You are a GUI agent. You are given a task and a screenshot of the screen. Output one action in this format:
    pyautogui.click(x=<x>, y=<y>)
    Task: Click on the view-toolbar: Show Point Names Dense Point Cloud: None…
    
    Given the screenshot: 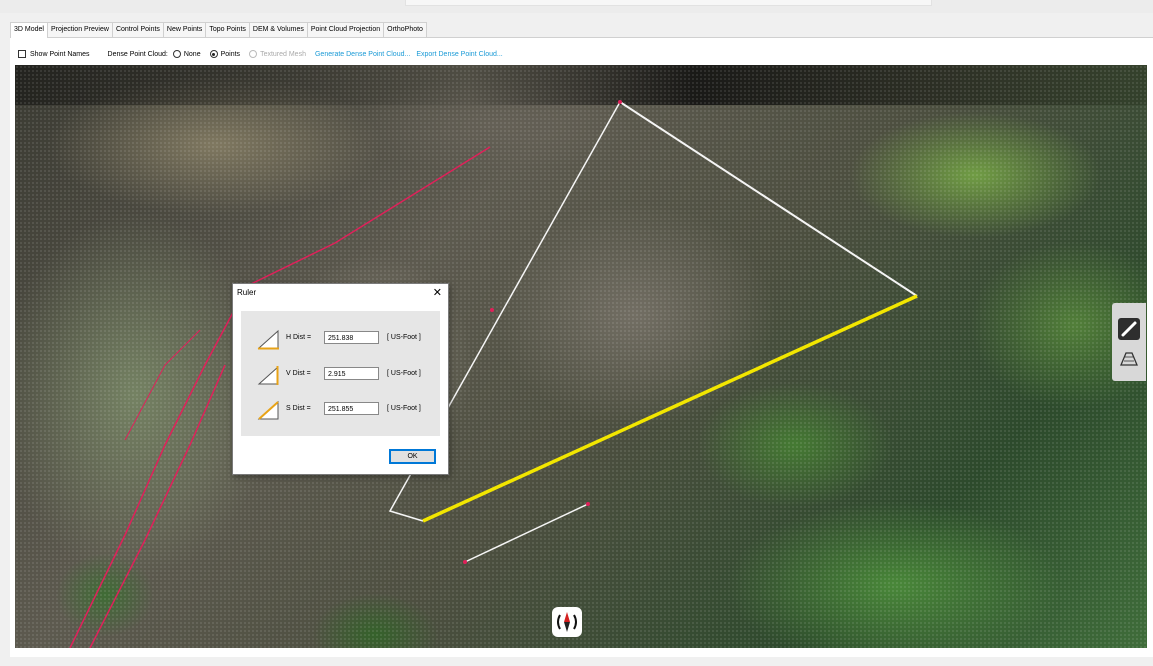 What is the action you would take?
    pyautogui.click(x=263, y=54)
    